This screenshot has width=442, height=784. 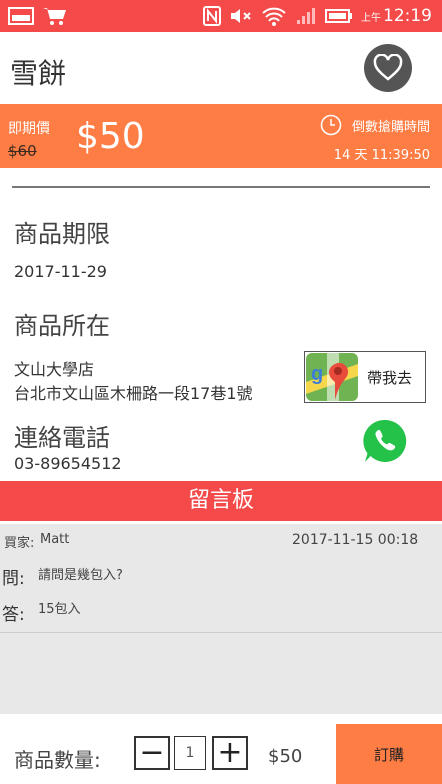 I want to click on location-heading: 商品所在, so click(x=62, y=326).